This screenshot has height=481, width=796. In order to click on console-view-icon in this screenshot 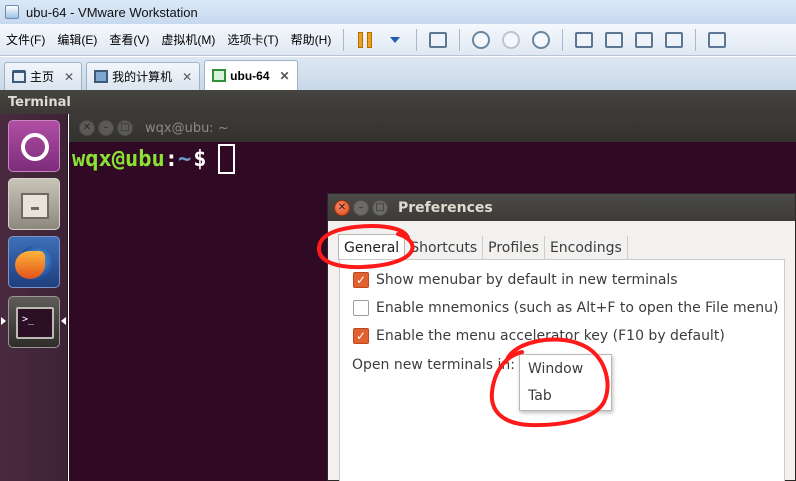, I will do `click(717, 39)`.